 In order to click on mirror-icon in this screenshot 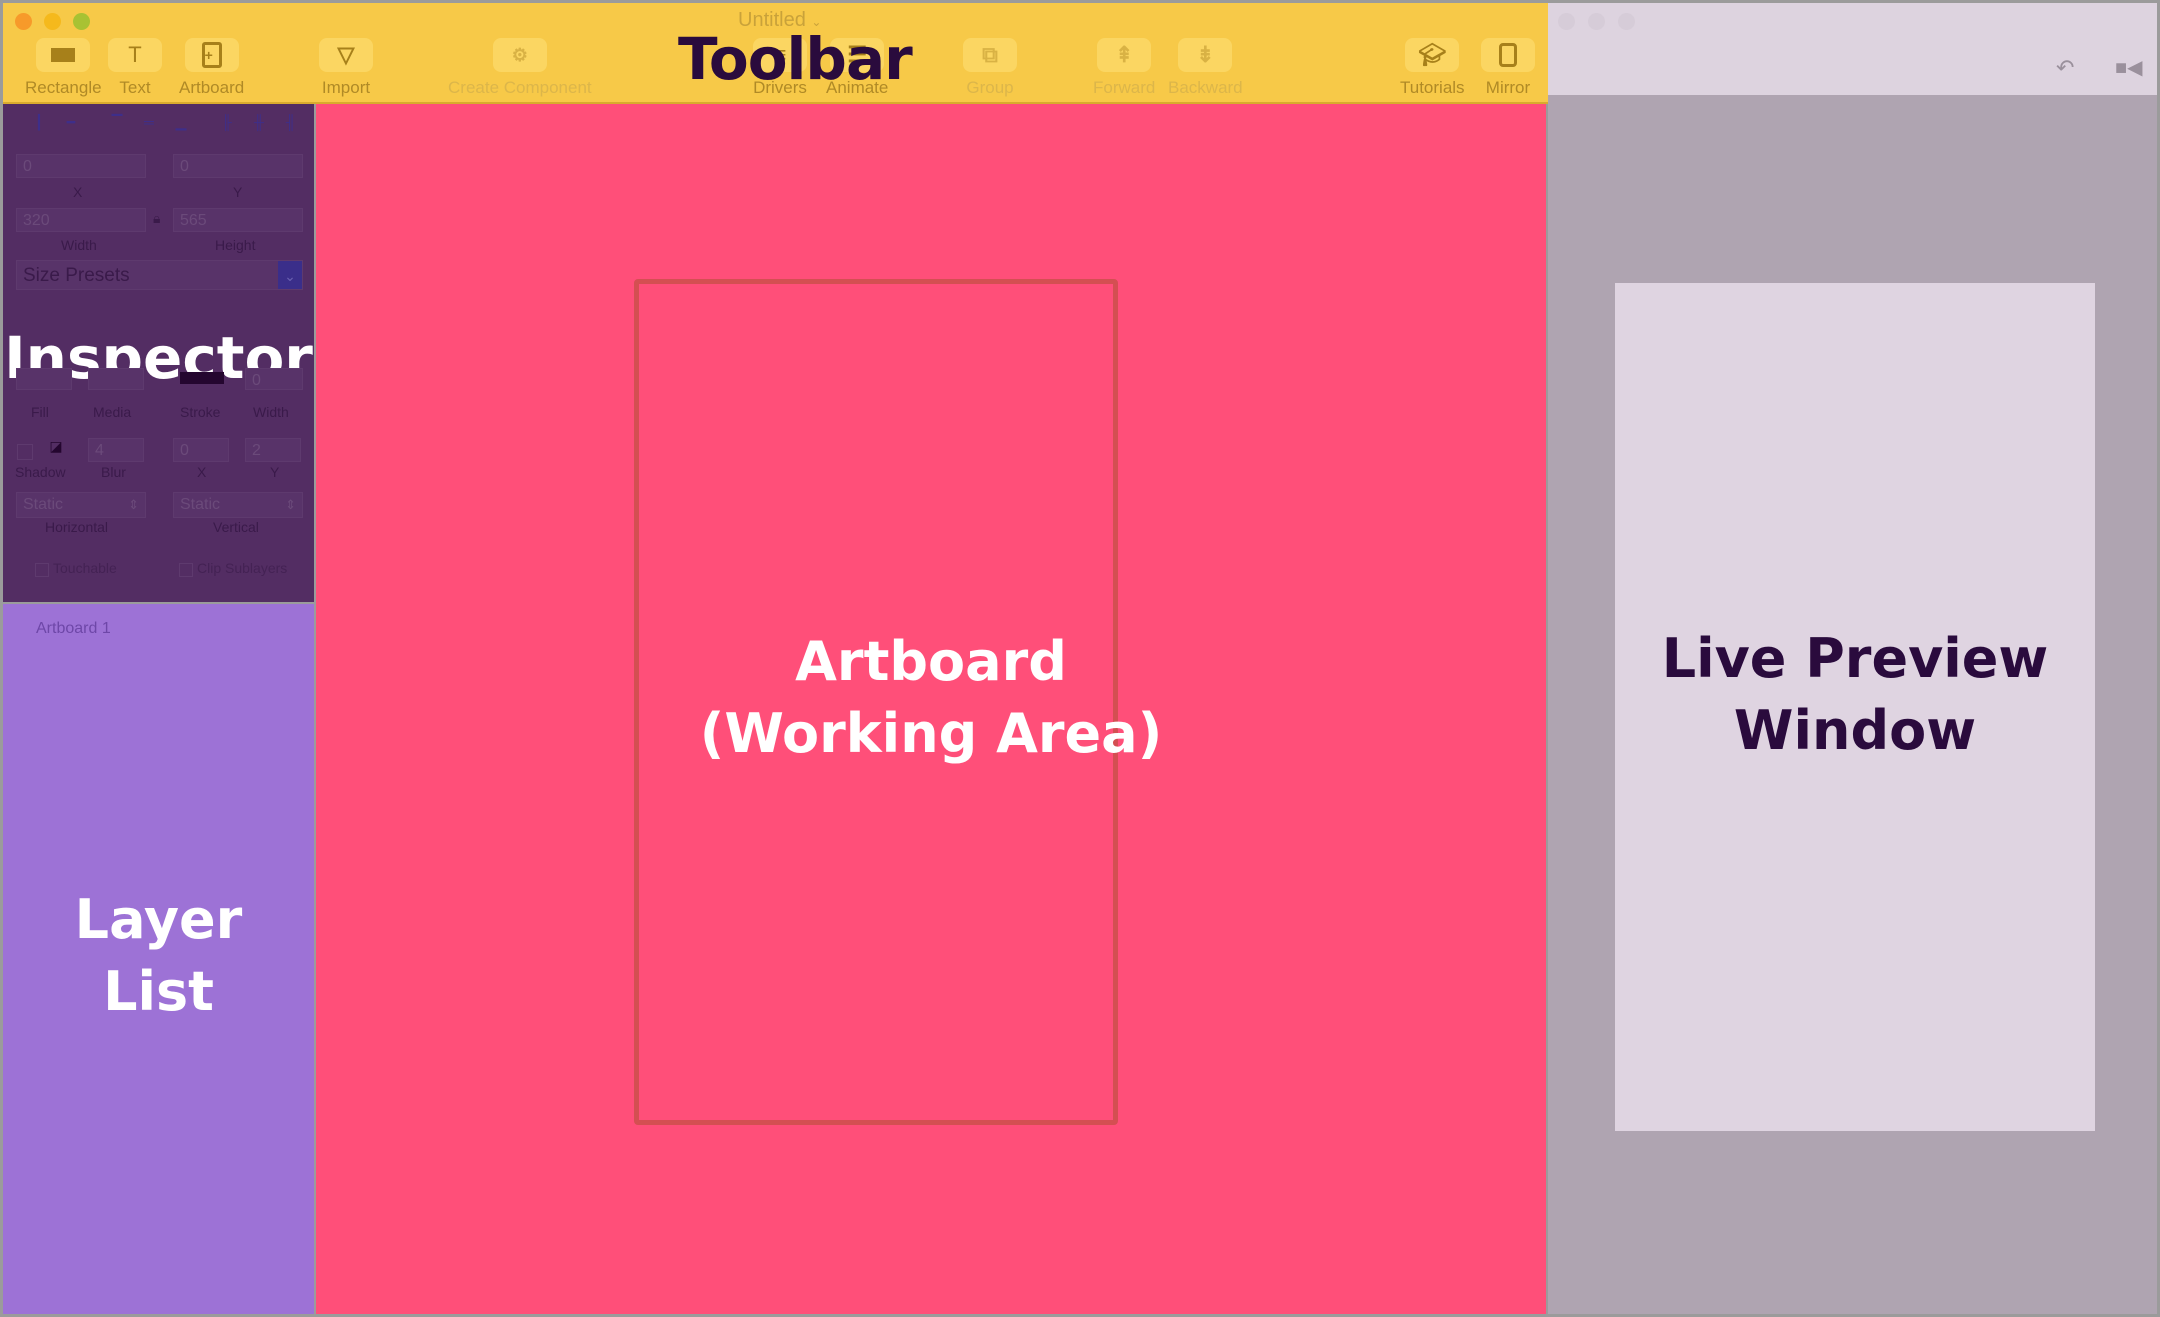, I will do `click(1508, 55)`.